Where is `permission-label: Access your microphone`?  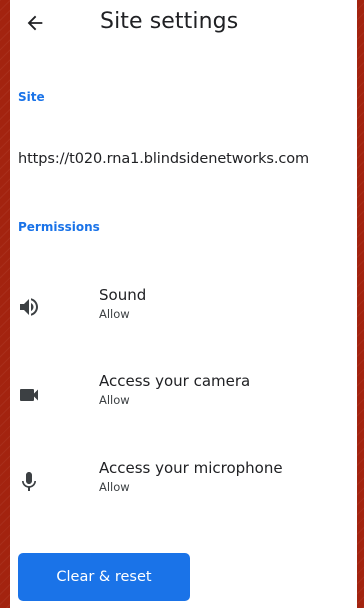
permission-label: Access your microphone is located at coordinates (191, 468).